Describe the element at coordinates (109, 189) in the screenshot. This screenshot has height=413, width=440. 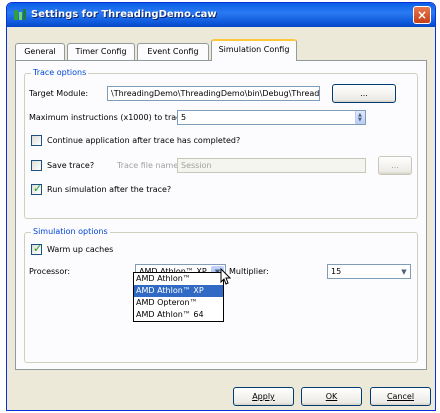
I see `run-simulation-label: Run simulation after the trace?` at that location.